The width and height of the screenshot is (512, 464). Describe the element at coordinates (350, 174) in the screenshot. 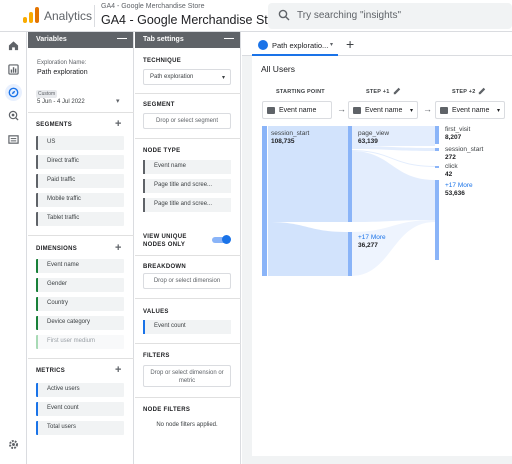

I see `node-bar-page-view` at that location.